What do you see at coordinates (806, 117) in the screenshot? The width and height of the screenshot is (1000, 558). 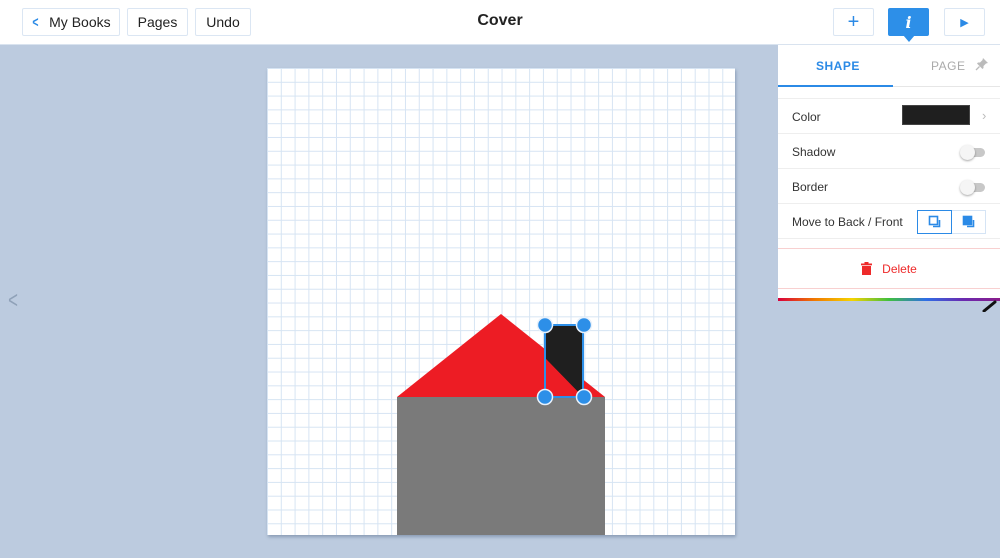 I see `color-label: Color` at bounding box center [806, 117].